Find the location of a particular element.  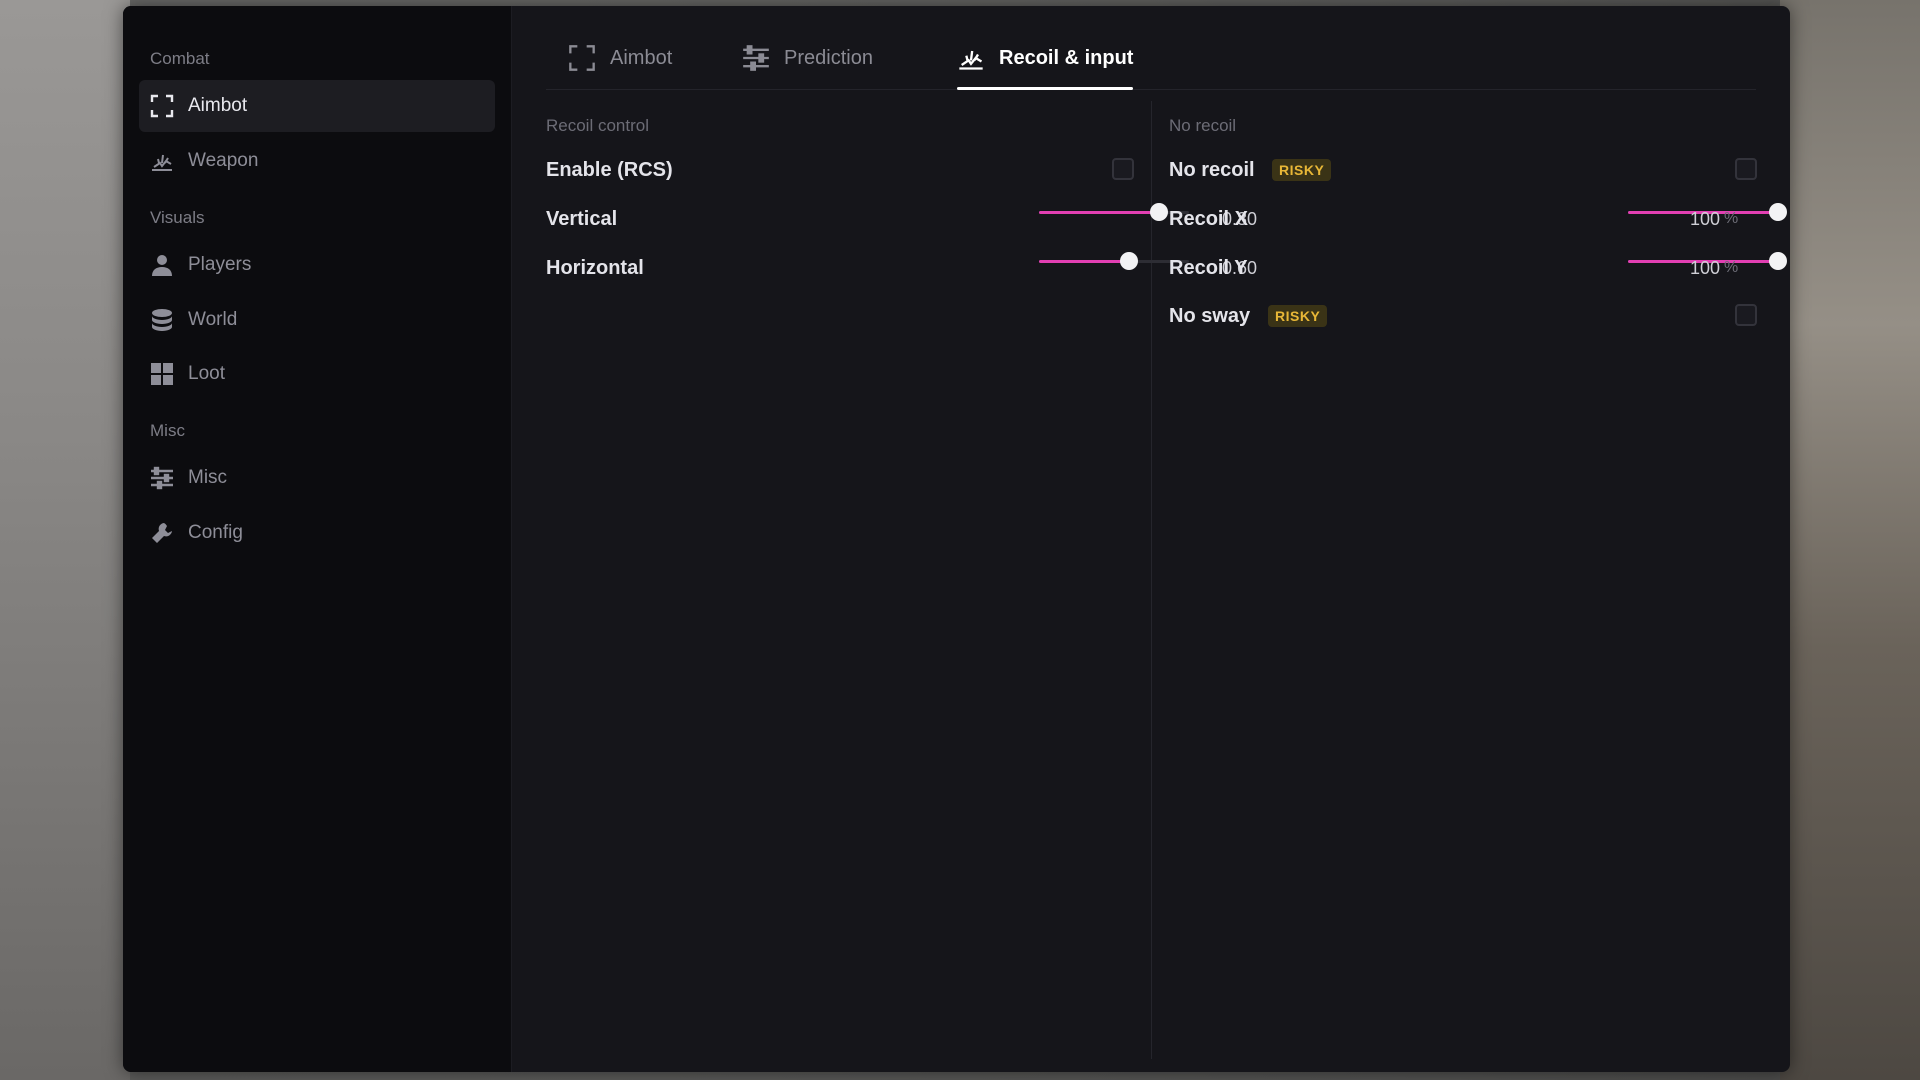

sidebar-item-weapon: Weapon is located at coordinates (317, 161).